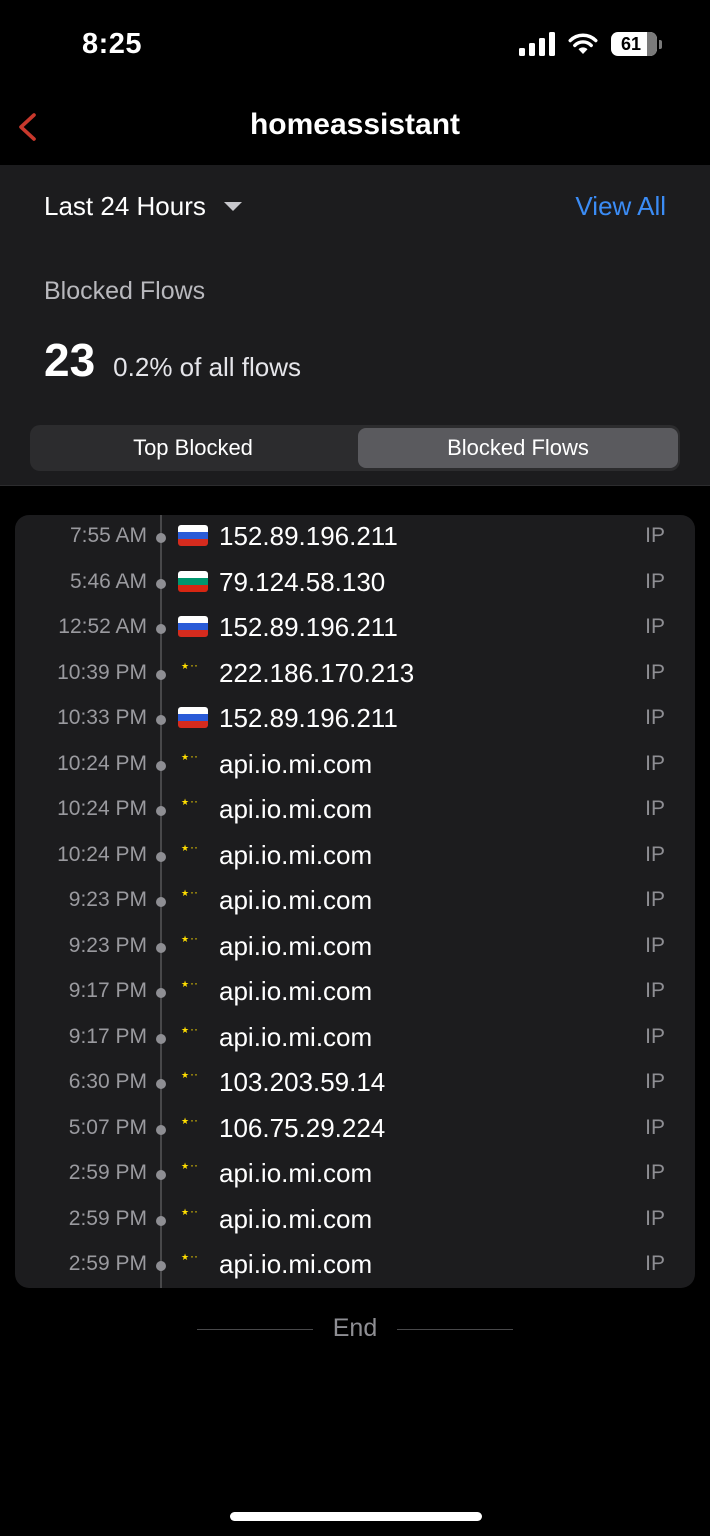 The width and height of the screenshot is (710, 1536). I want to click on flow-destination: 79.124.58.130, so click(302, 581).